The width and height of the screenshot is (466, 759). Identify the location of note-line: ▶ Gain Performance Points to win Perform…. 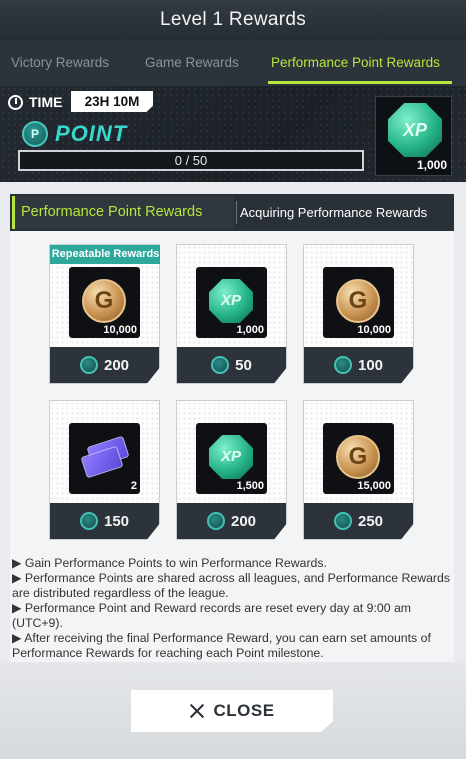
(169, 563).